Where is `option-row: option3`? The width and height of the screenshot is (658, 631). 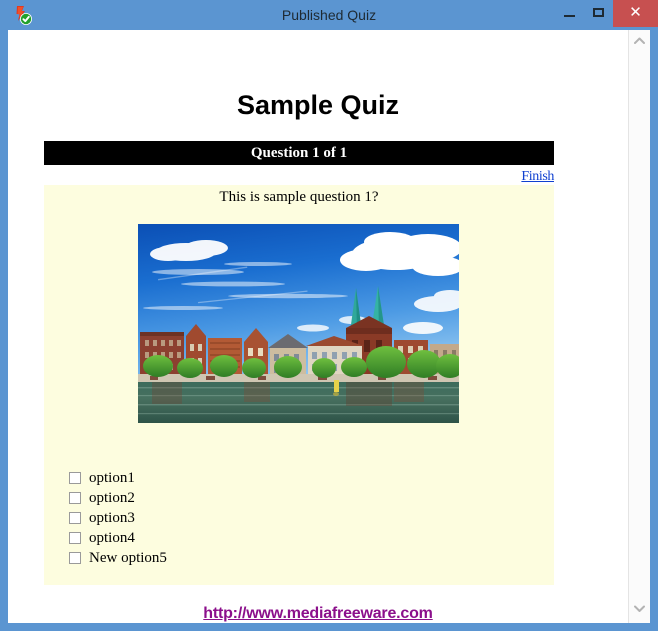
option-row: option3 is located at coordinates (299, 518).